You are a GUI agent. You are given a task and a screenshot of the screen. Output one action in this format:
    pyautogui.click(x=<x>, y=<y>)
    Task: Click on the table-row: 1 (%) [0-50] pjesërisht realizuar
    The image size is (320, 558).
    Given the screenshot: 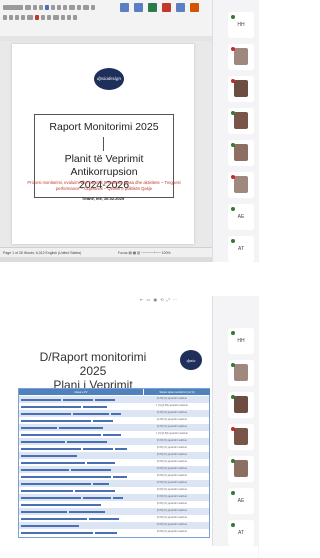 What is the action you would take?
    pyautogui.click(x=114, y=434)
    